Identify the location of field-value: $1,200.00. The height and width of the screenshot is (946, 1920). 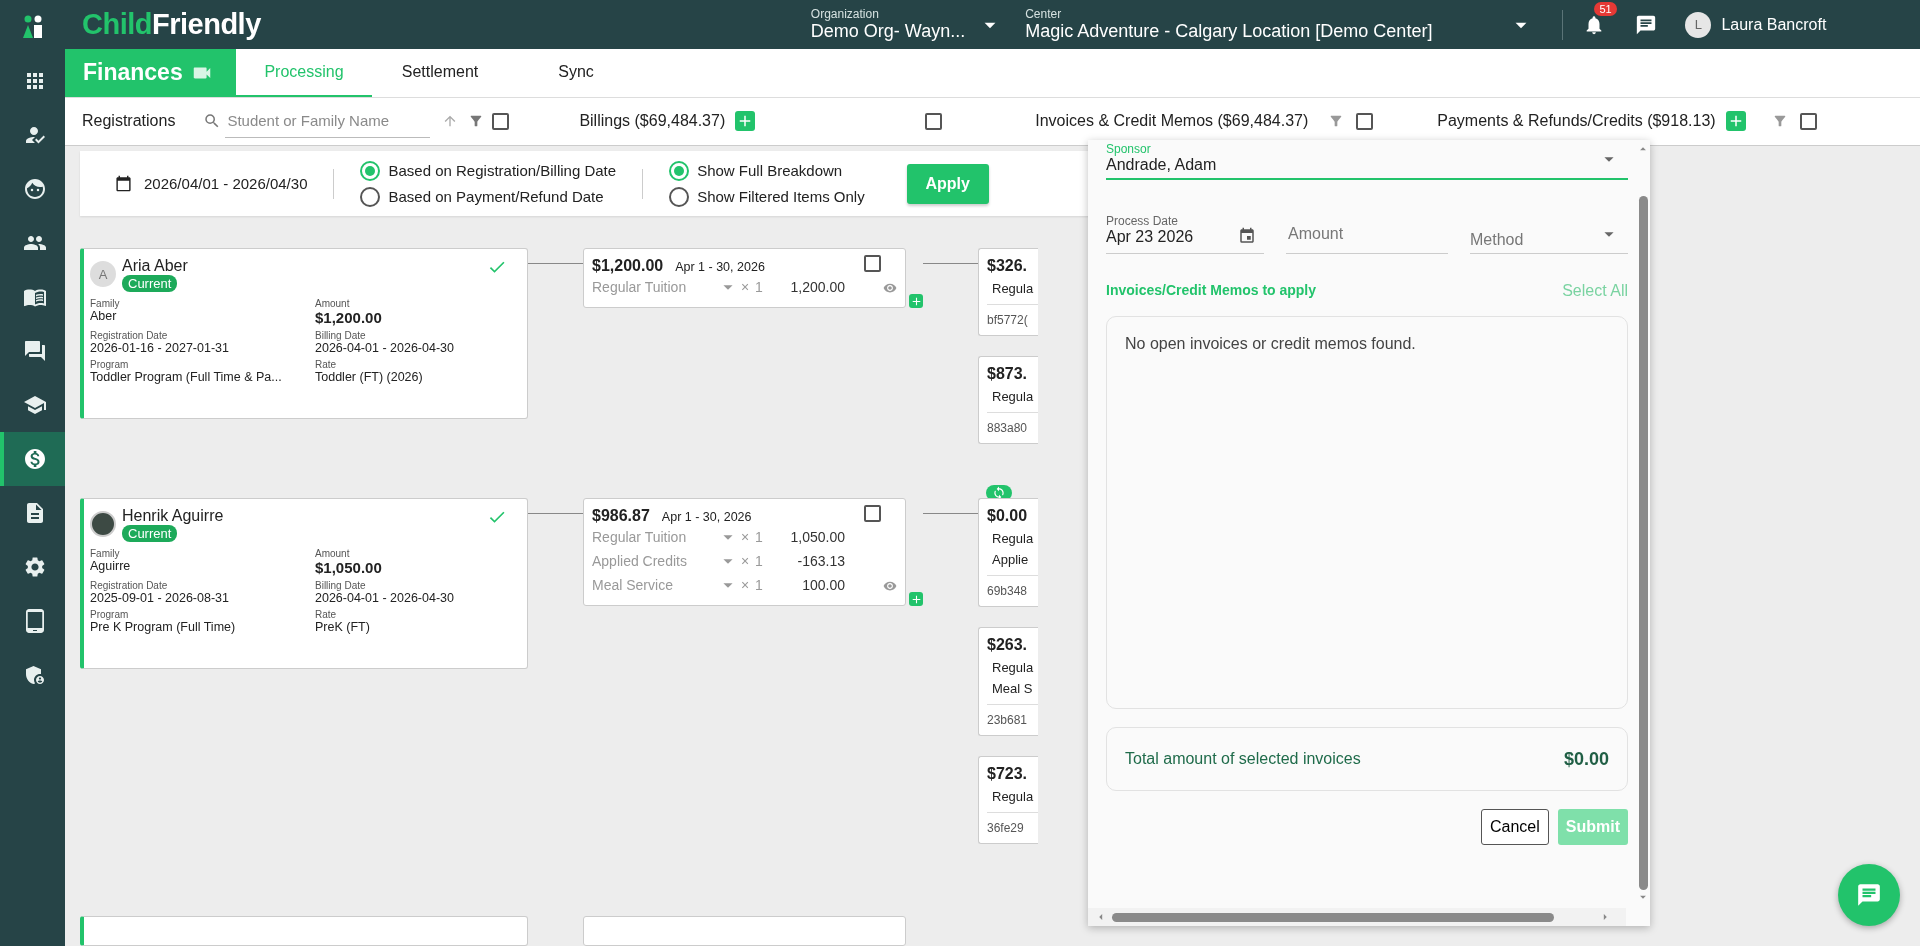
(349, 317).